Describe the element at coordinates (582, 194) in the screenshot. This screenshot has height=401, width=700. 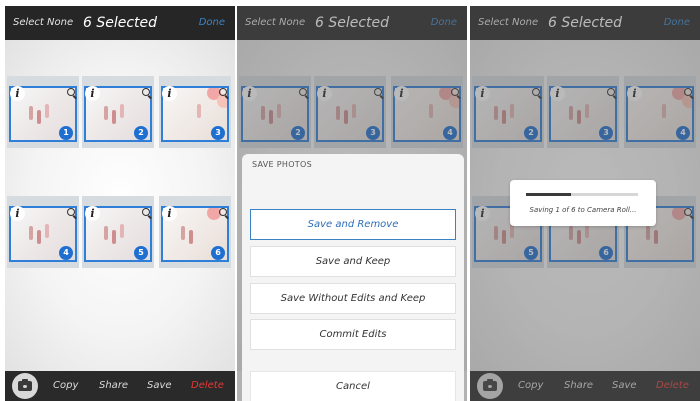
I see `progress-bar` at that location.